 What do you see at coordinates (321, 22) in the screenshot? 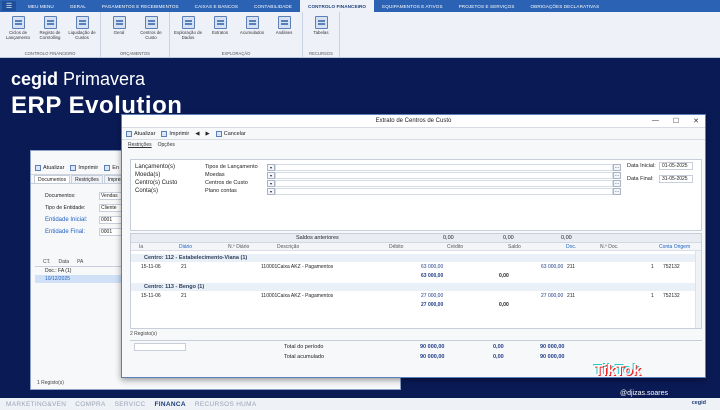
I see `table-icon` at bounding box center [321, 22].